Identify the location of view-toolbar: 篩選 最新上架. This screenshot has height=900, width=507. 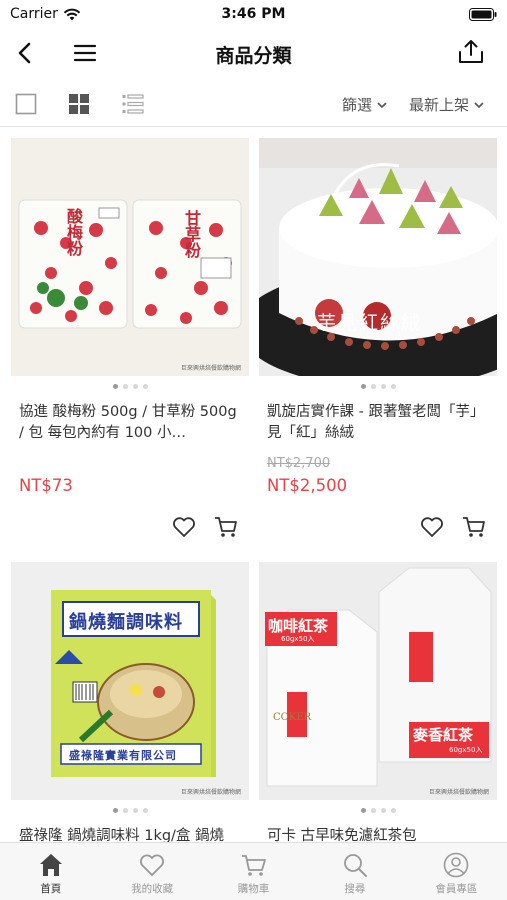
(253, 104).